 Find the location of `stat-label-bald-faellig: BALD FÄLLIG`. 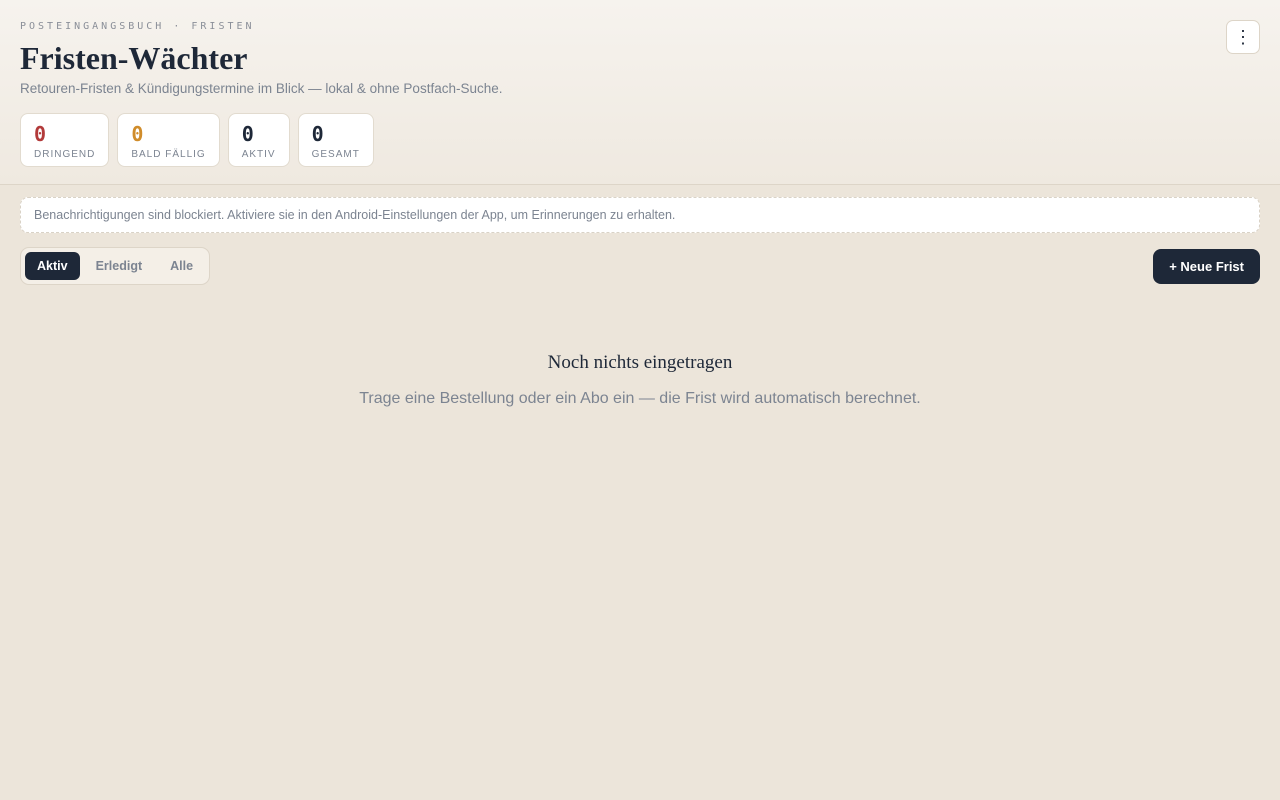

stat-label-bald-faellig: BALD FÄLLIG is located at coordinates (168, 154).